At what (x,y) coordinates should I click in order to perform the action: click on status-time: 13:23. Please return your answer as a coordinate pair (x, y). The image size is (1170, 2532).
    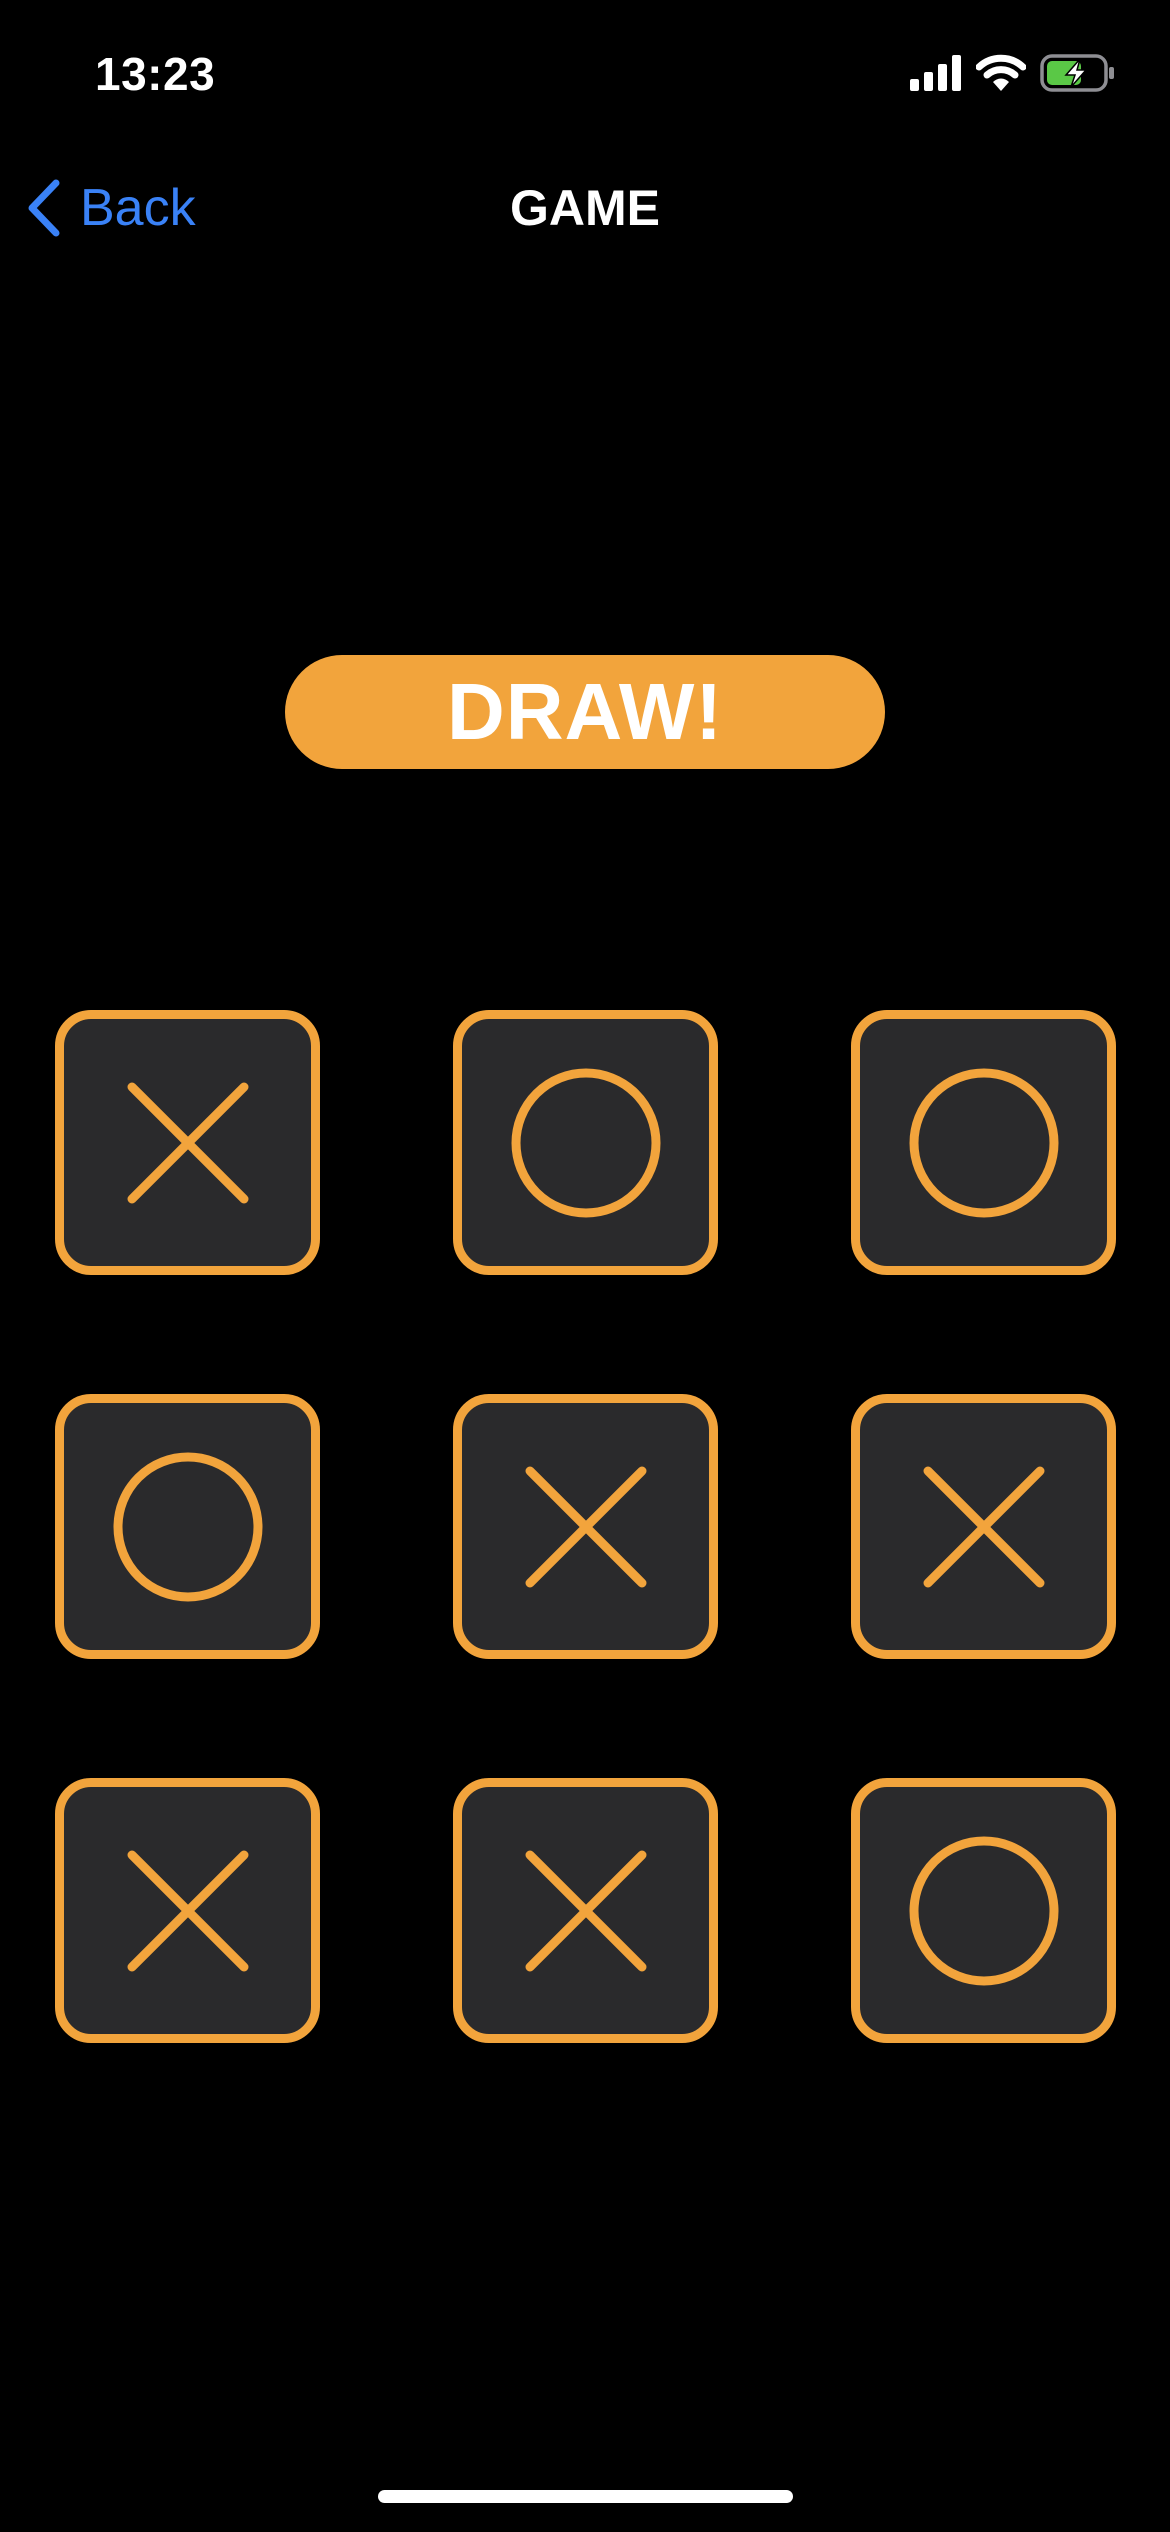
    Looking at the image, I should click on (155, 74).